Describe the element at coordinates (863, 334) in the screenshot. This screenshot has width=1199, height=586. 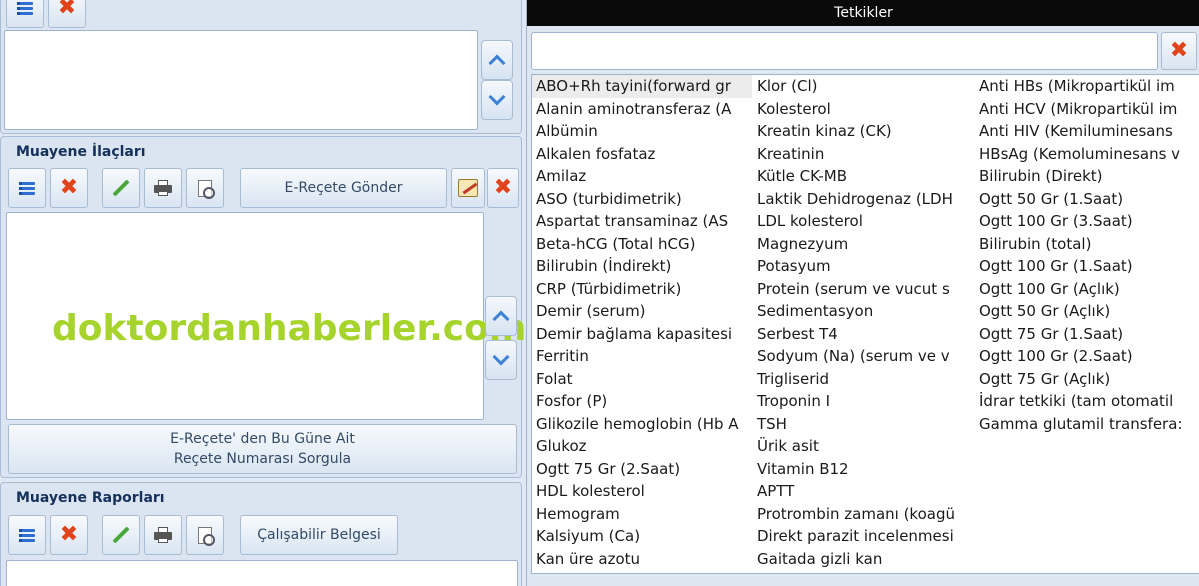
I see `tetkik-item: Serbest T4` at that location.